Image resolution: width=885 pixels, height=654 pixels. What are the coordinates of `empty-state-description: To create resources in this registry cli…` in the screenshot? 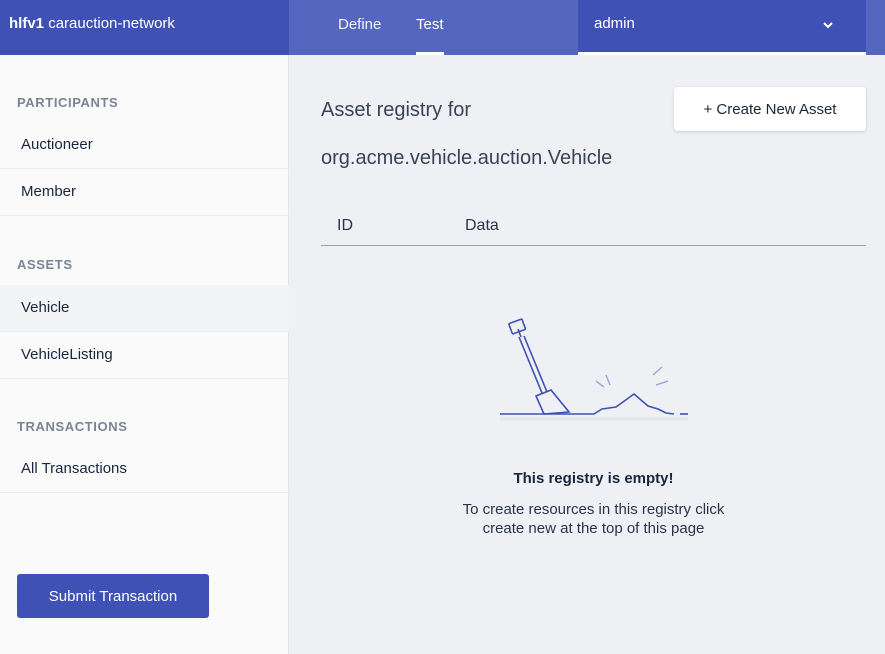 It's located at (593, 519).